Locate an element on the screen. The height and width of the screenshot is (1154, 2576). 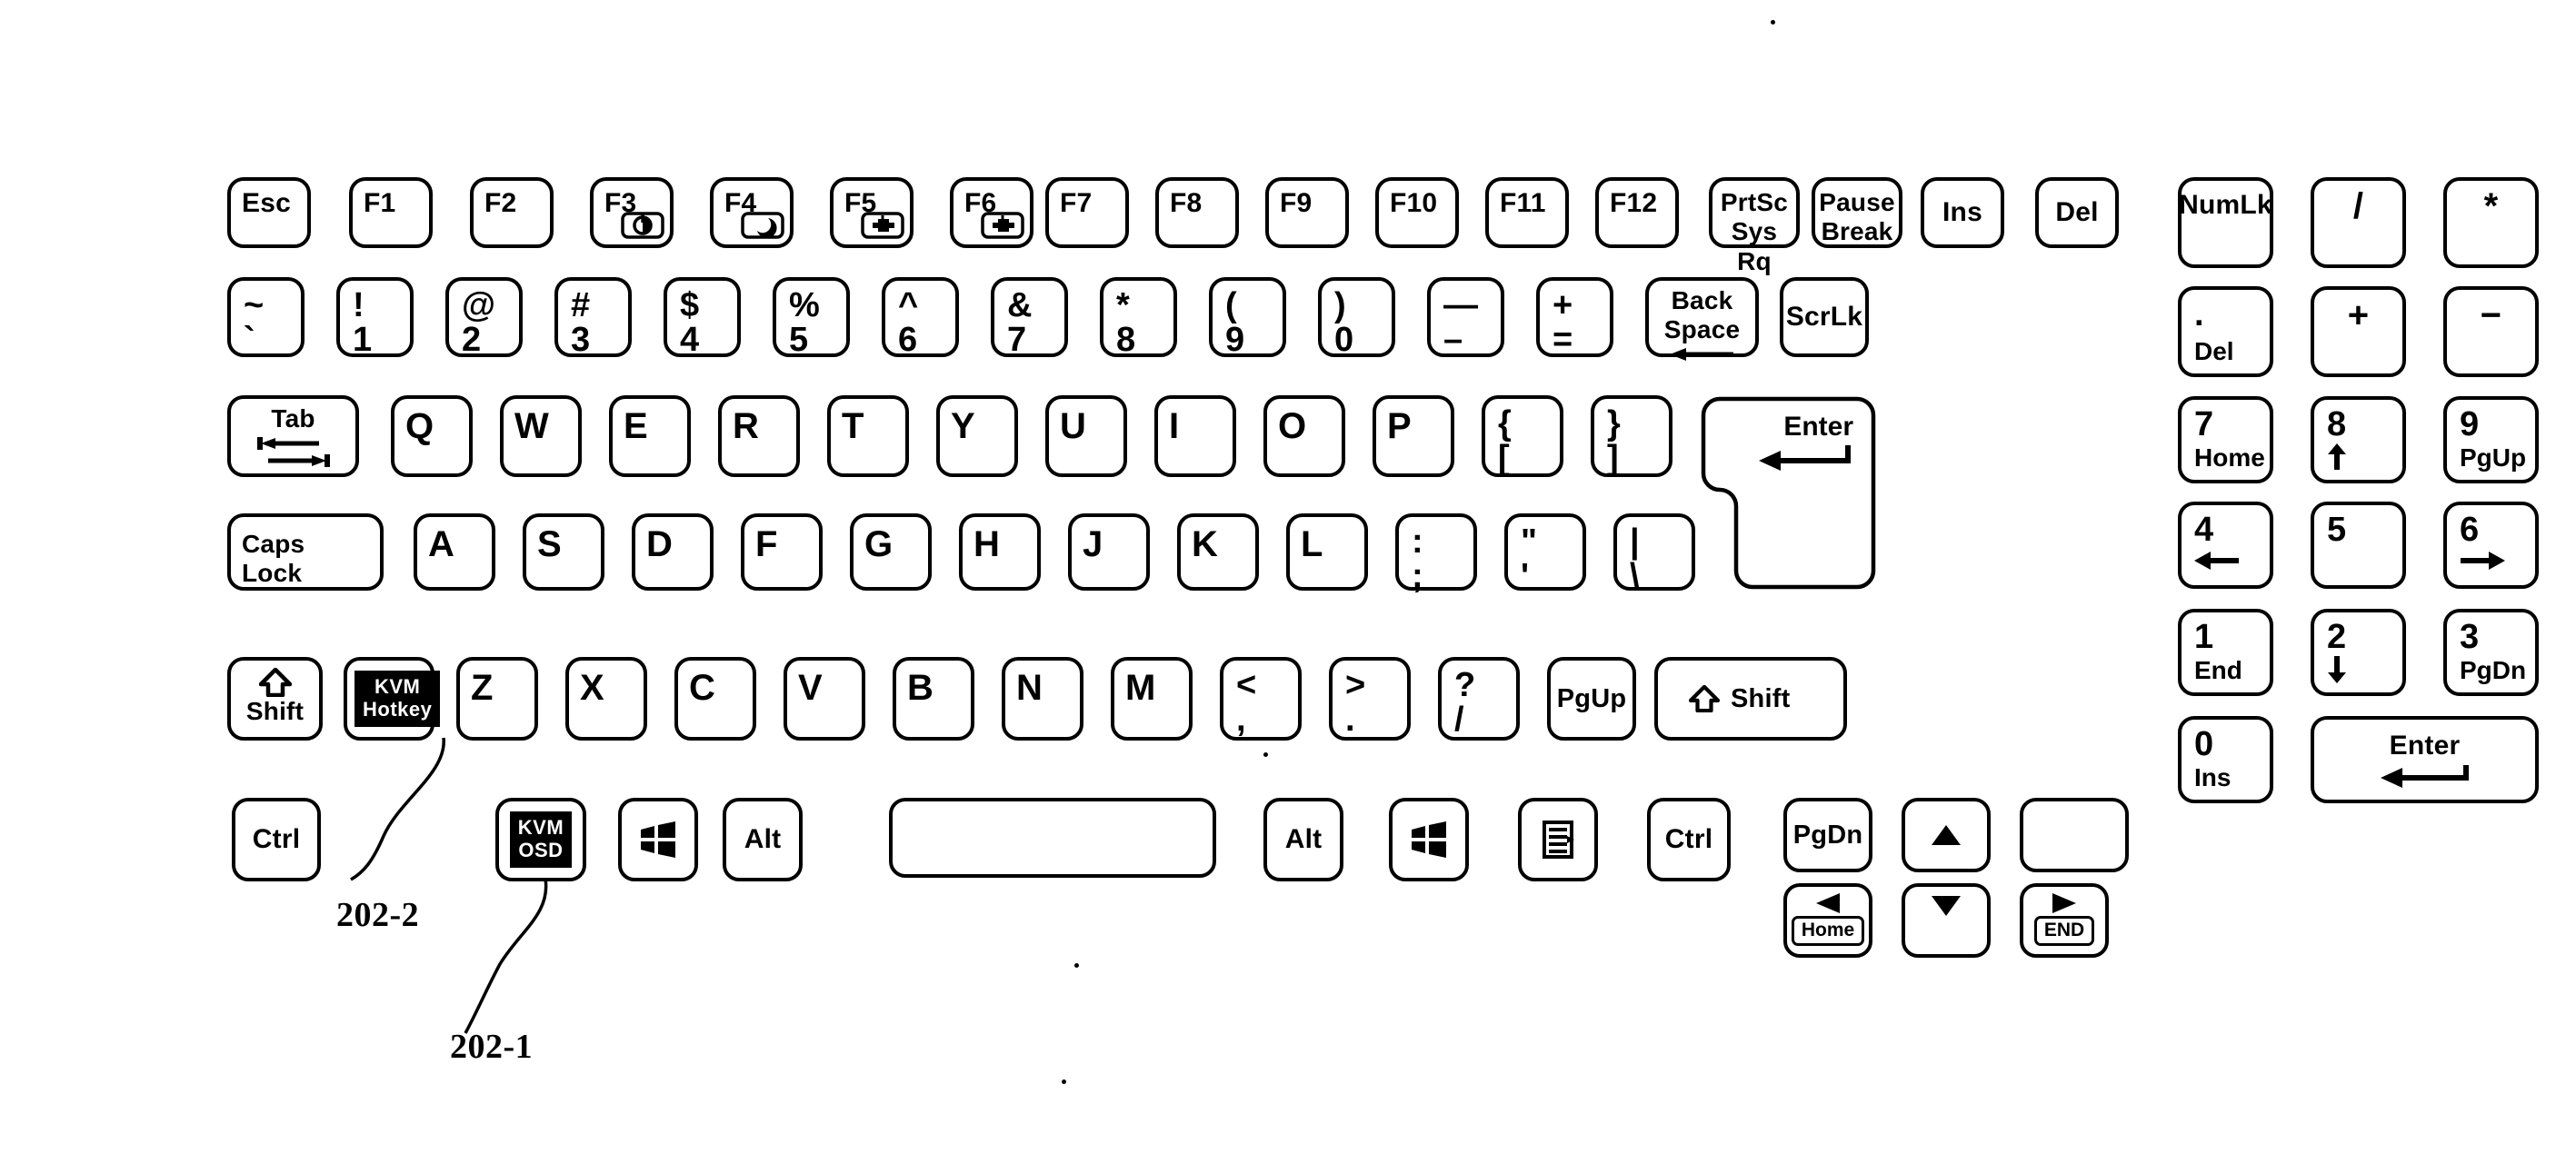
numpad-key-5: 5 is located at coordinates (2358, 545).